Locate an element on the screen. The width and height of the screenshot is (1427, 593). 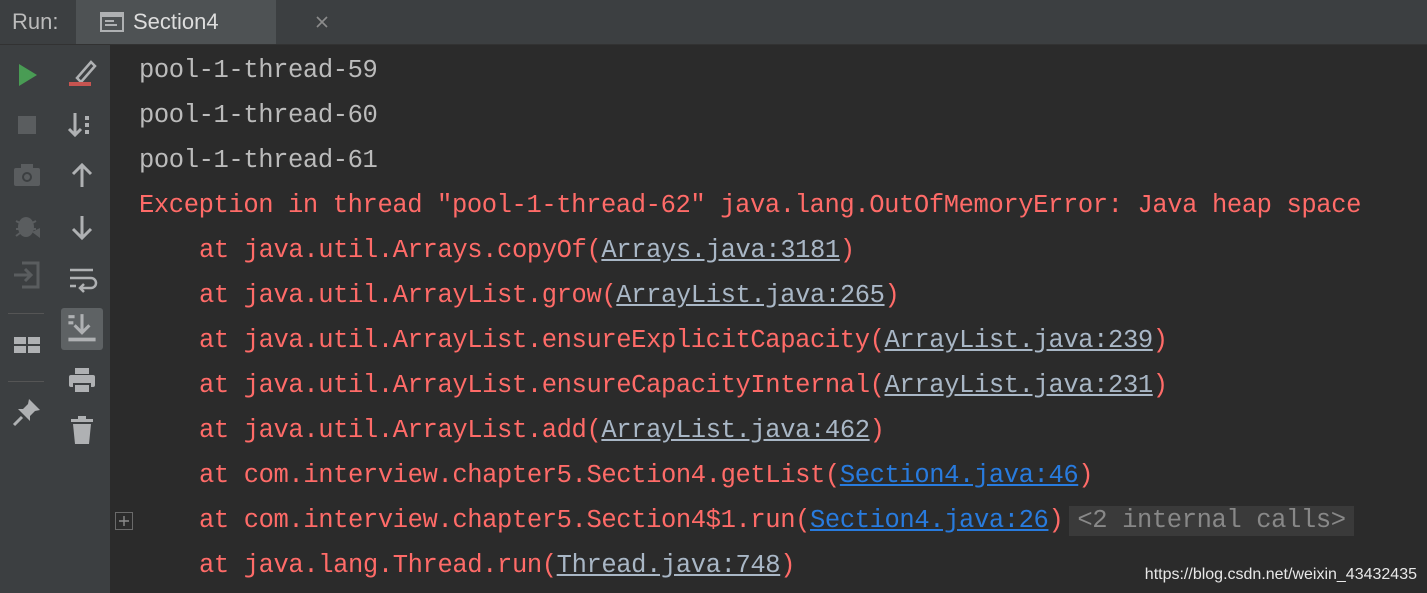
pin-icon is located at coordinates (27, 412).